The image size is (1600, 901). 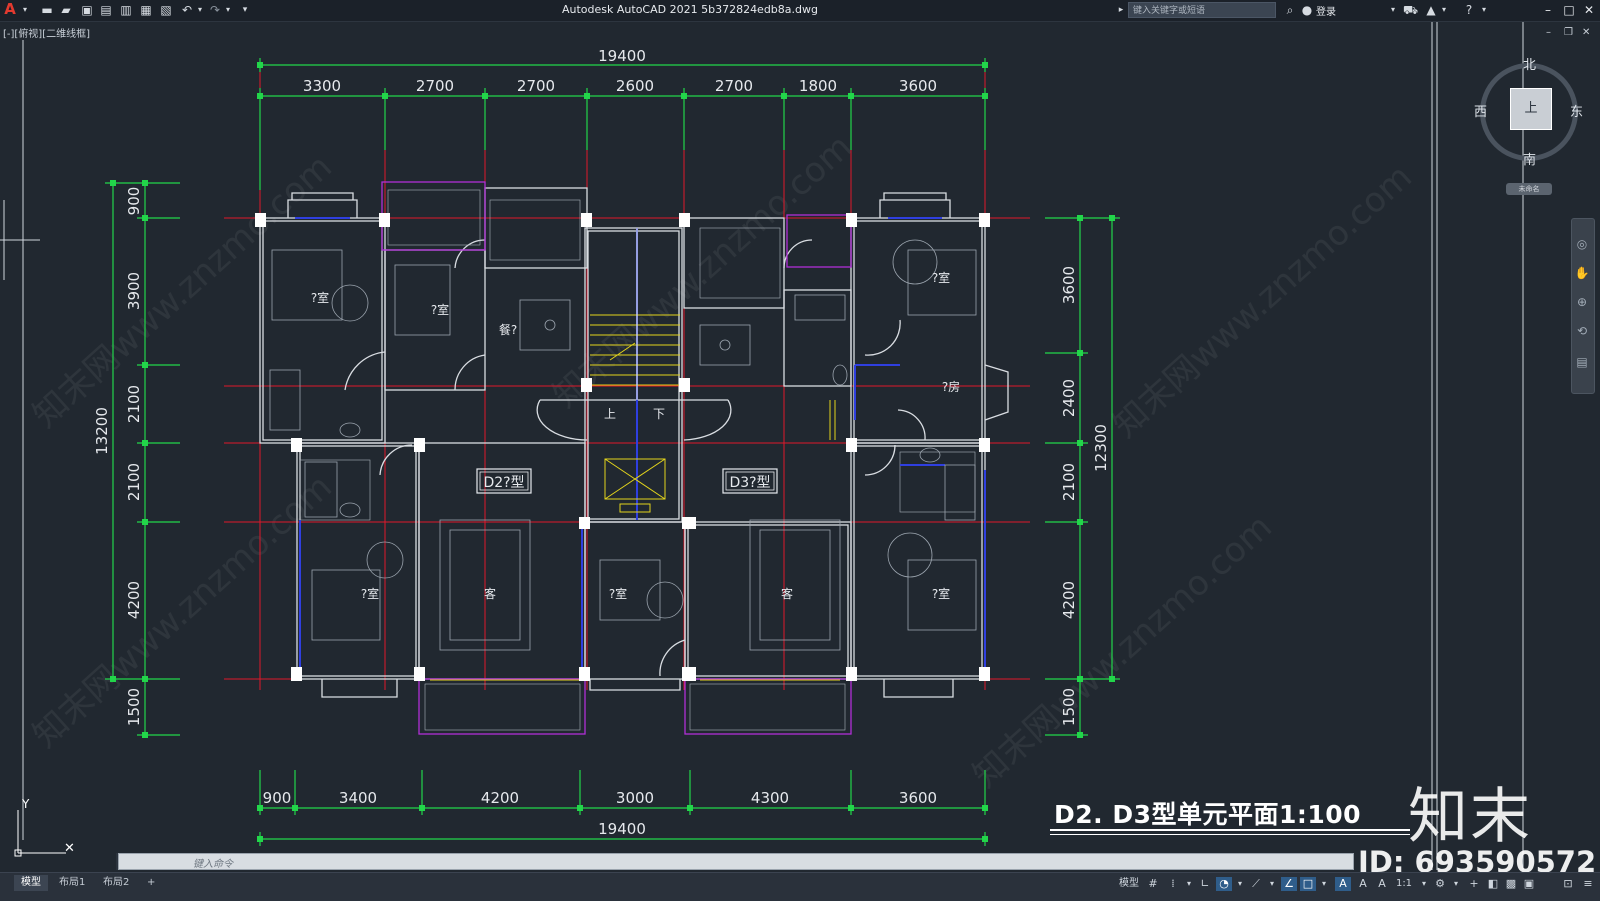 What do you see at coordinates (635, 86) in the screenshot?
I see `dim-top-4: 2600` at bounding box center [635, 86].